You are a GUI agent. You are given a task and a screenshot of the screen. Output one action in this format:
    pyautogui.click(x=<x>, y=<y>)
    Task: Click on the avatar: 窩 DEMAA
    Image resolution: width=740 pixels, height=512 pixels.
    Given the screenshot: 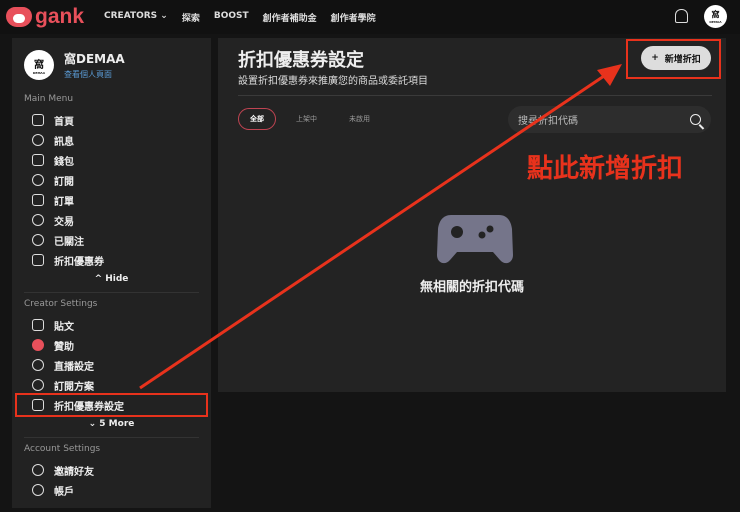 What is the action you would take?
    pyautogui.click(x=715, y=16)
    